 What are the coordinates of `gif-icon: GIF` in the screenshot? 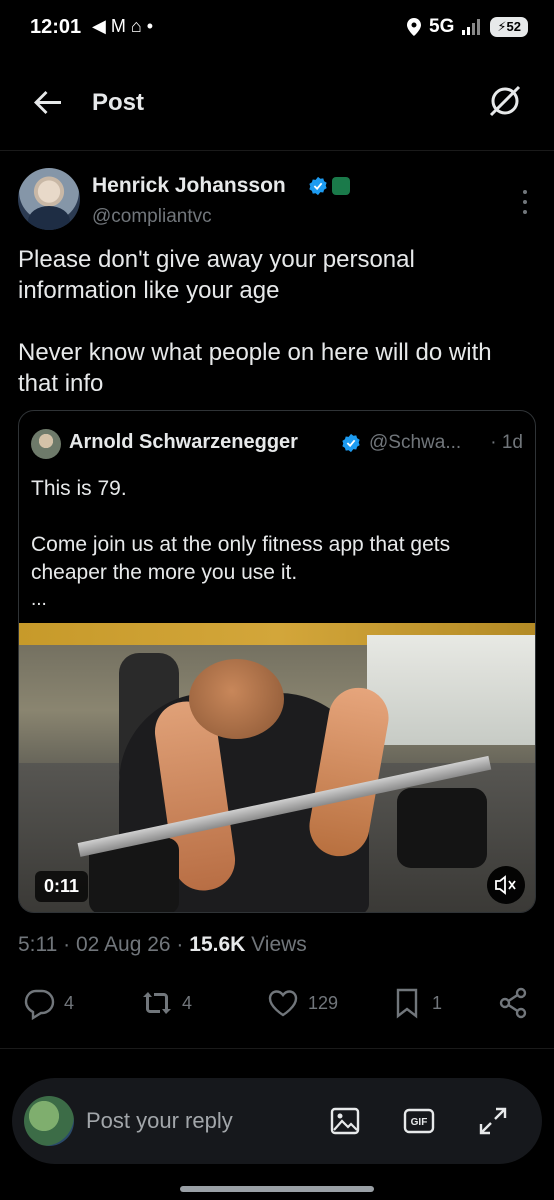 It's located at (419, 1121).